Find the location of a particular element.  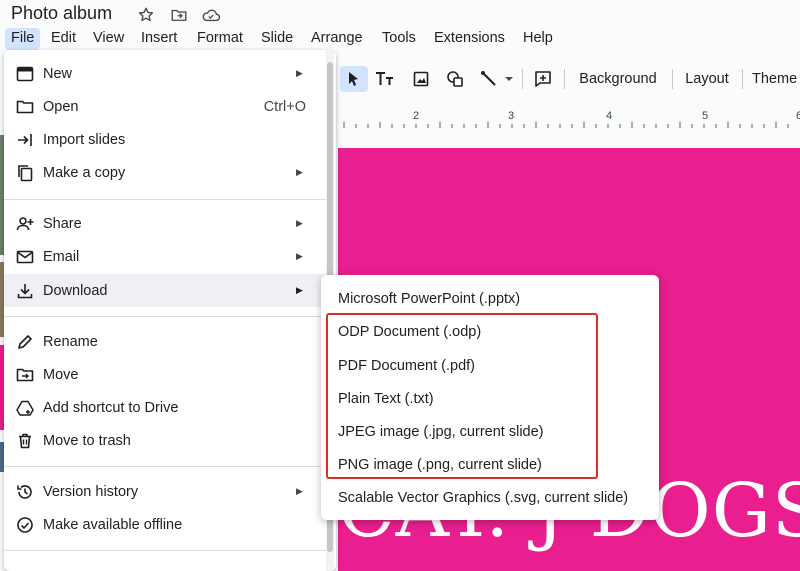

download-txt: Plain Text (.txt) is located at coordinates (490, 398).